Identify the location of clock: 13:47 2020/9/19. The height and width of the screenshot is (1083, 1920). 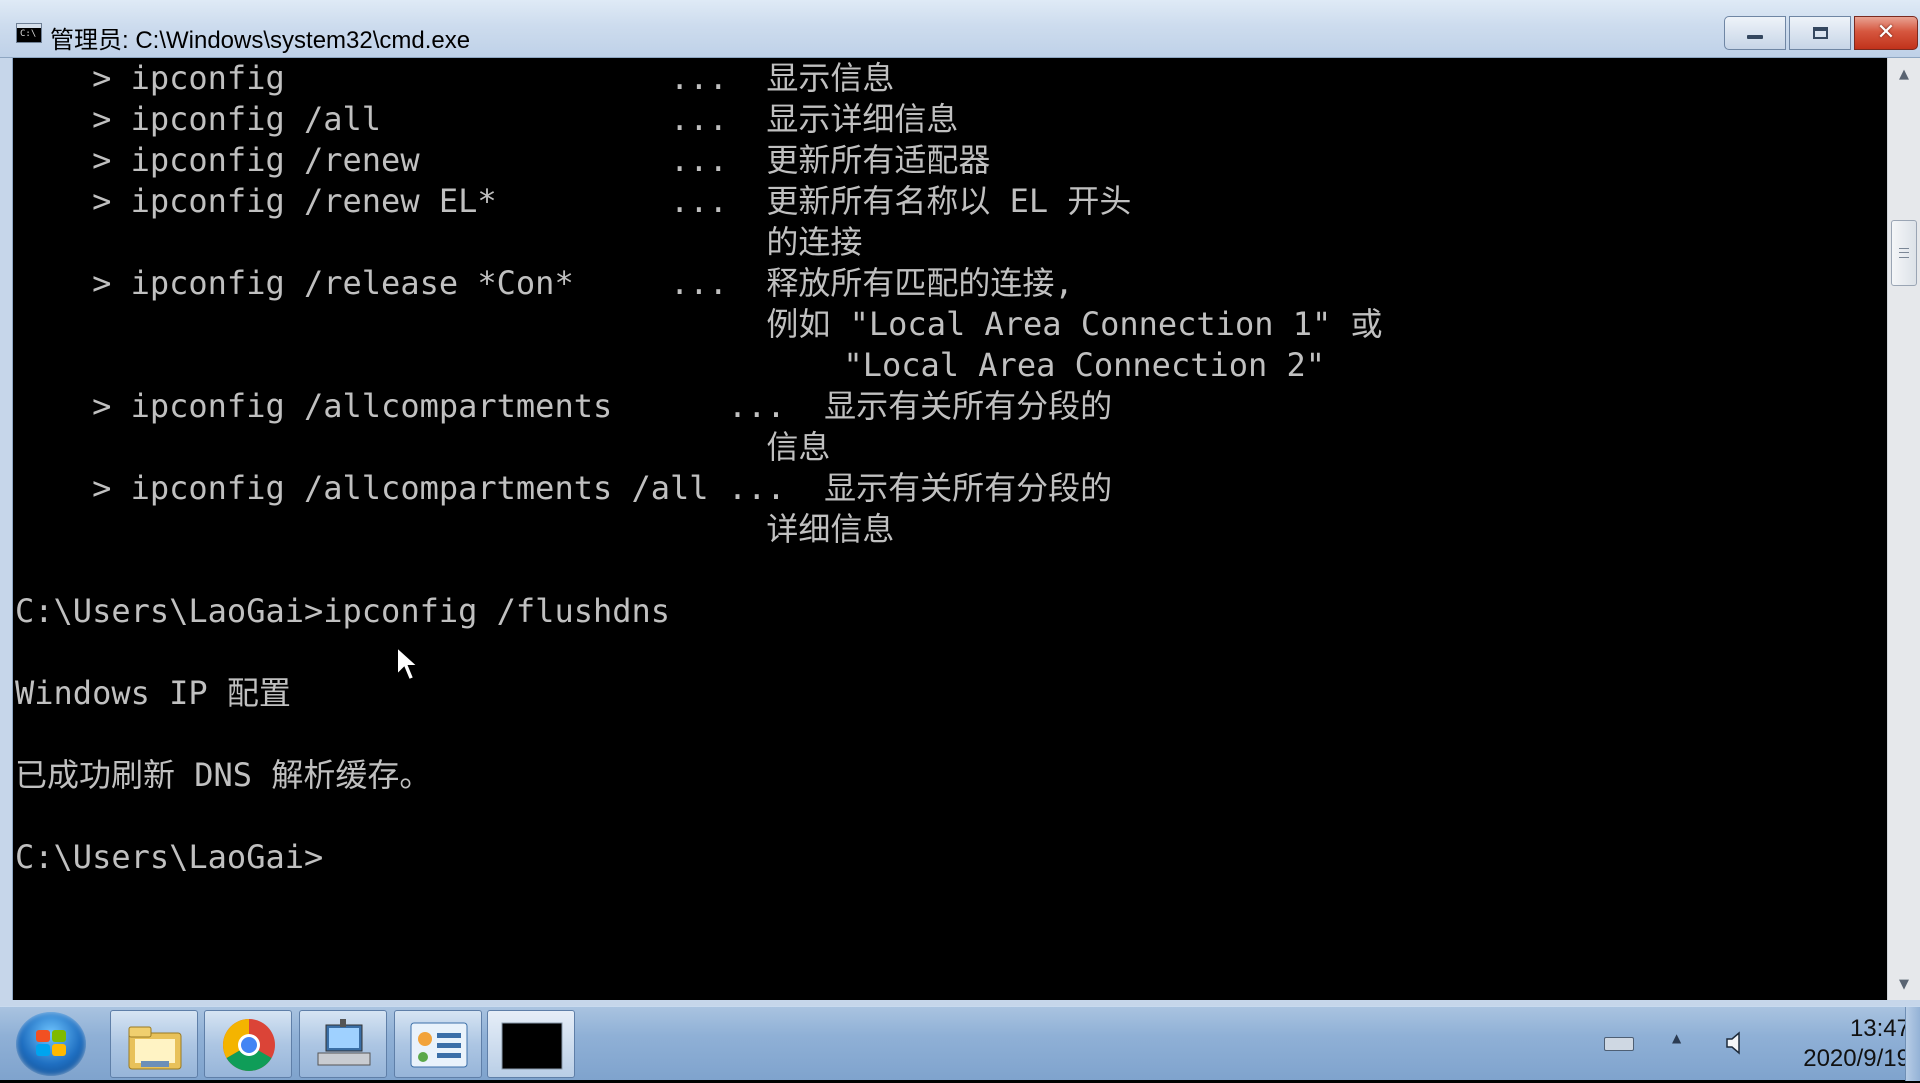
(1840, 1045).